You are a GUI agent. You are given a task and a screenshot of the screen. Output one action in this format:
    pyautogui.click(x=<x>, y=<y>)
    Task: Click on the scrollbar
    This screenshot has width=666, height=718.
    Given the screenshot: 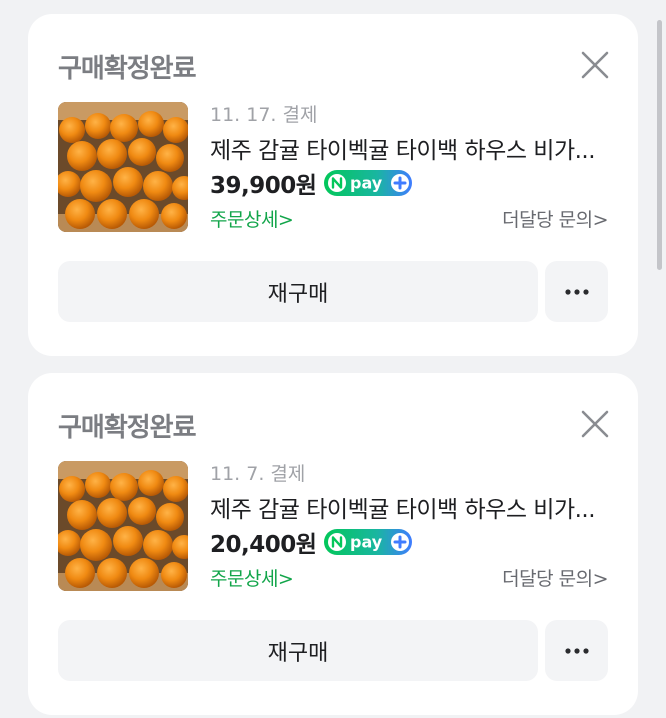 What is the action you would take?
    pyautogui.click(x=659, y=145)
    